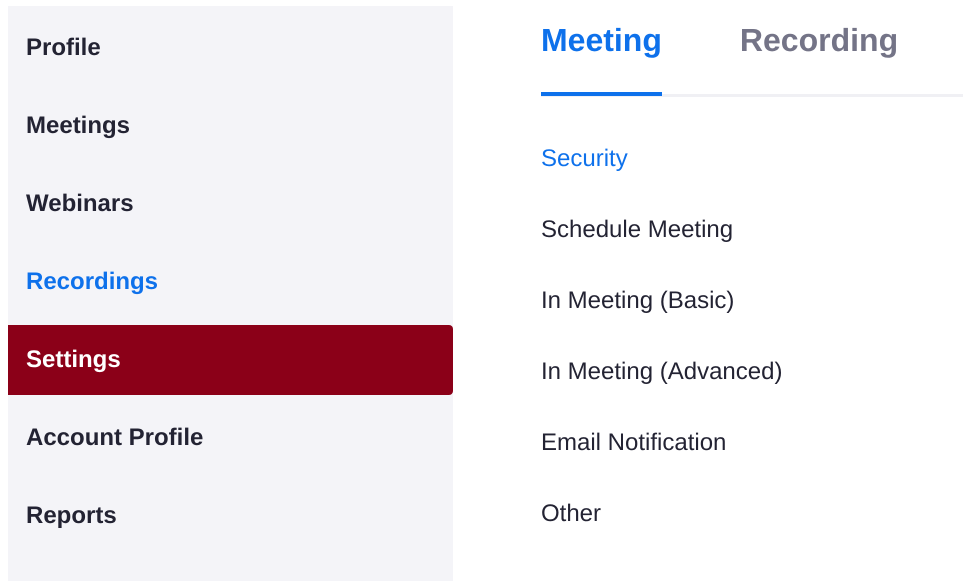 The width and height of the screenshot is (963, 581). I want to click on sidebar-item: Reports, so click(230, 516).